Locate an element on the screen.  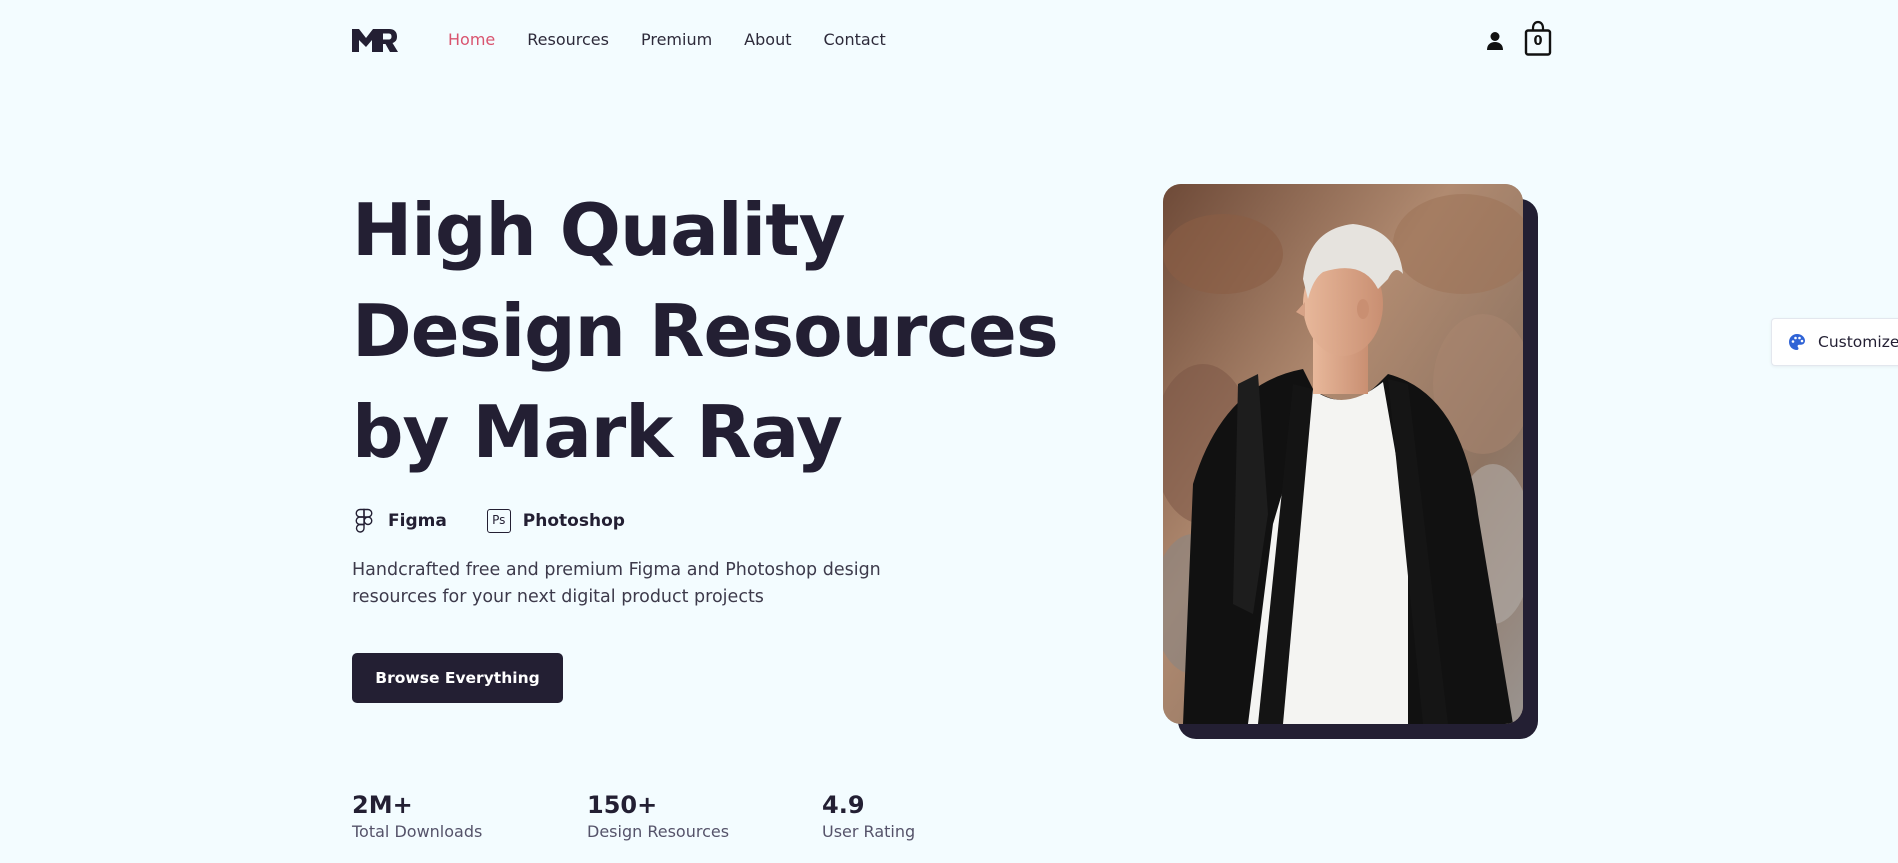
stat-rating: 4.9 User Rating is located at coordinates (922, 816).